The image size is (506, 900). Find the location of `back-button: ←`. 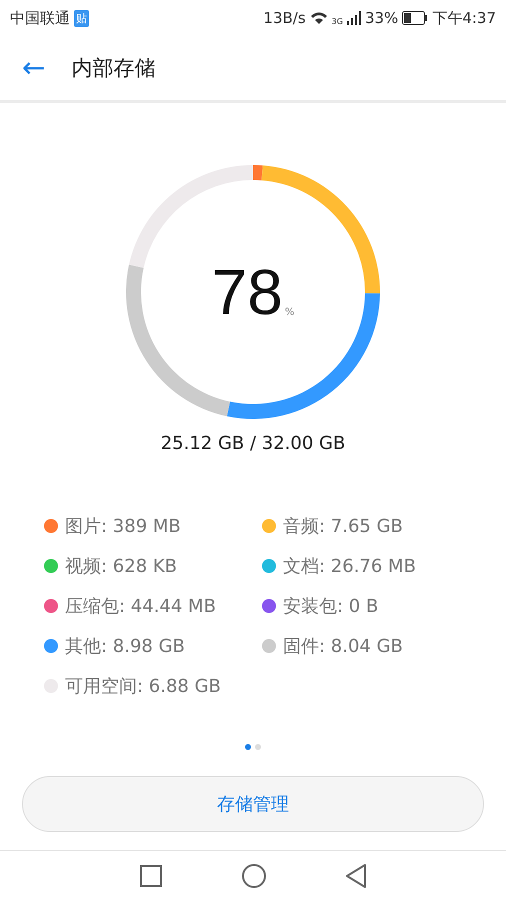

back-button: ← is located at coordinates (34, 68).